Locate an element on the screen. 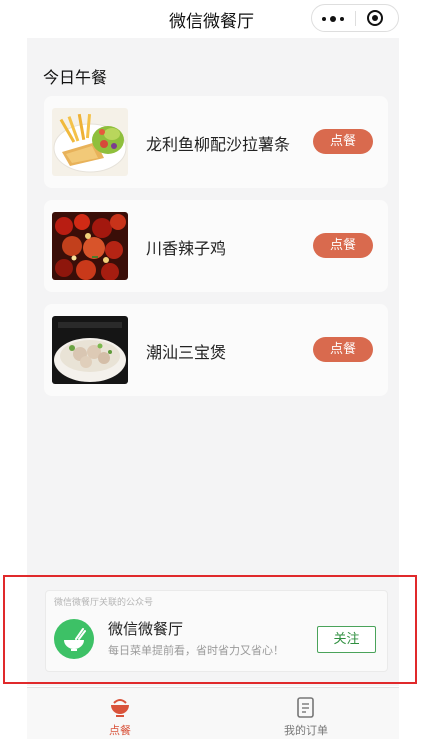 The image size is (423, 740). tab-order: 点餐 is located at coordinates (120, 714).